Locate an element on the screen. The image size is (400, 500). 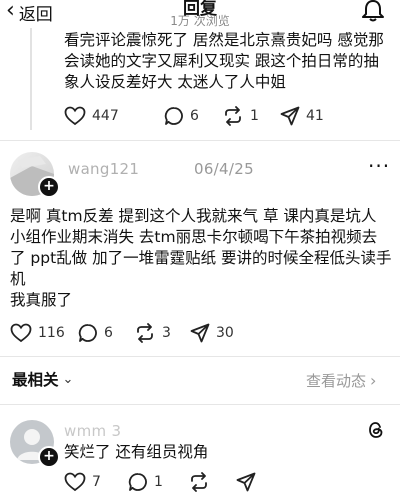
repost-button: 3 is located at coordinates (162, 333).